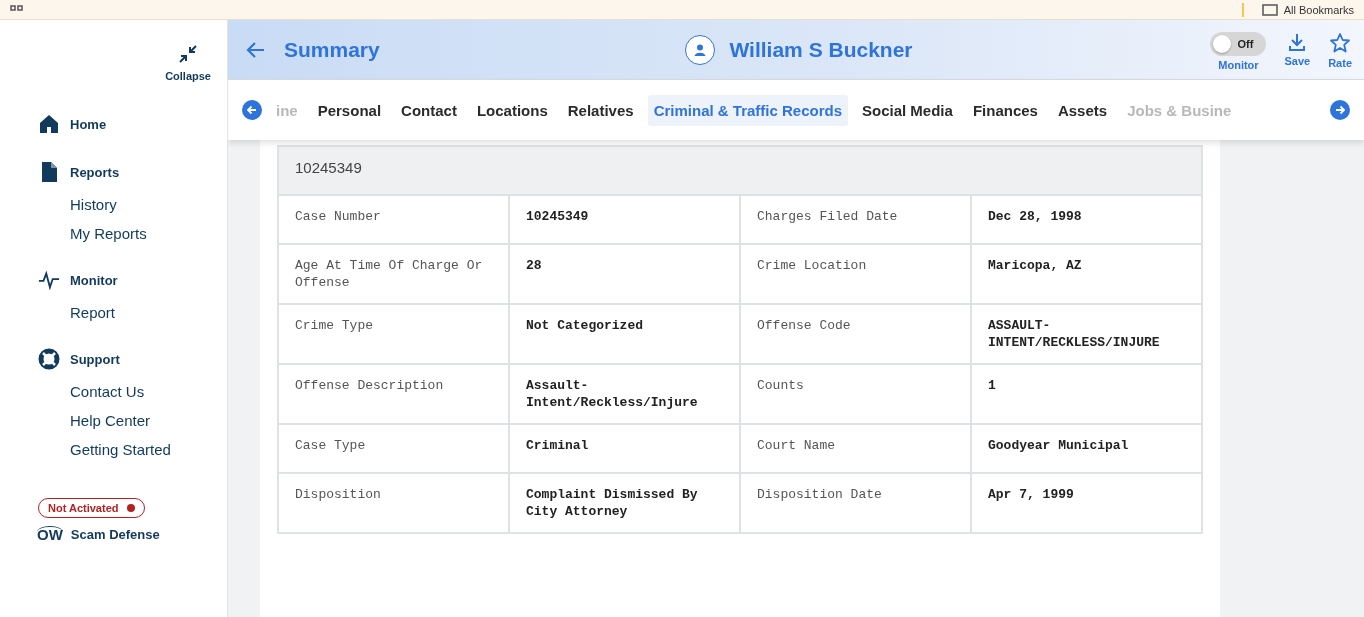  Describe the element at coordinates (252, 110) in the screenshot. I see `scroll-left-icon` at that location.